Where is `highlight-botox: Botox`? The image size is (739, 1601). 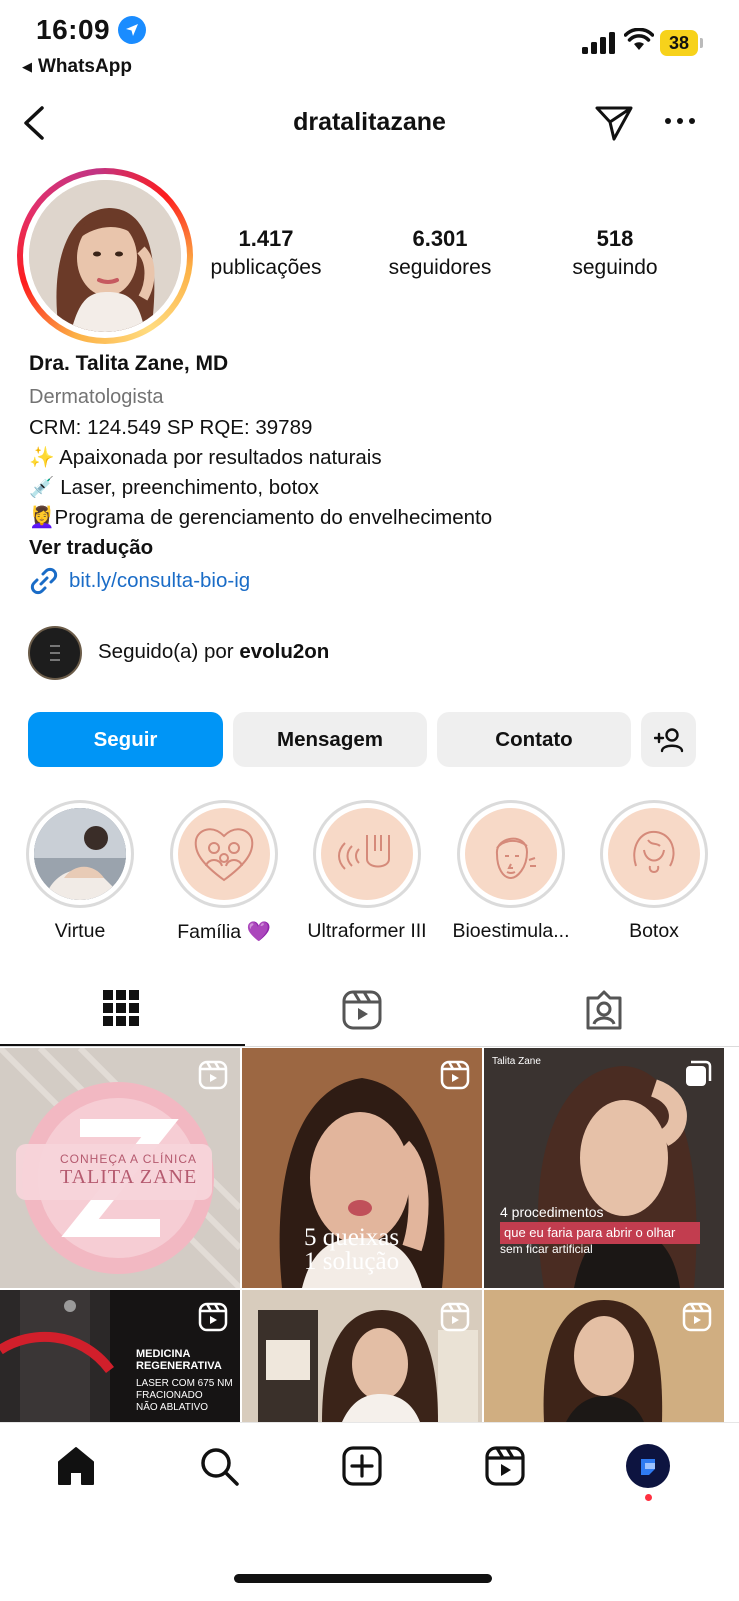
highlight-botox: Botox is located at coordinates (654, 871).